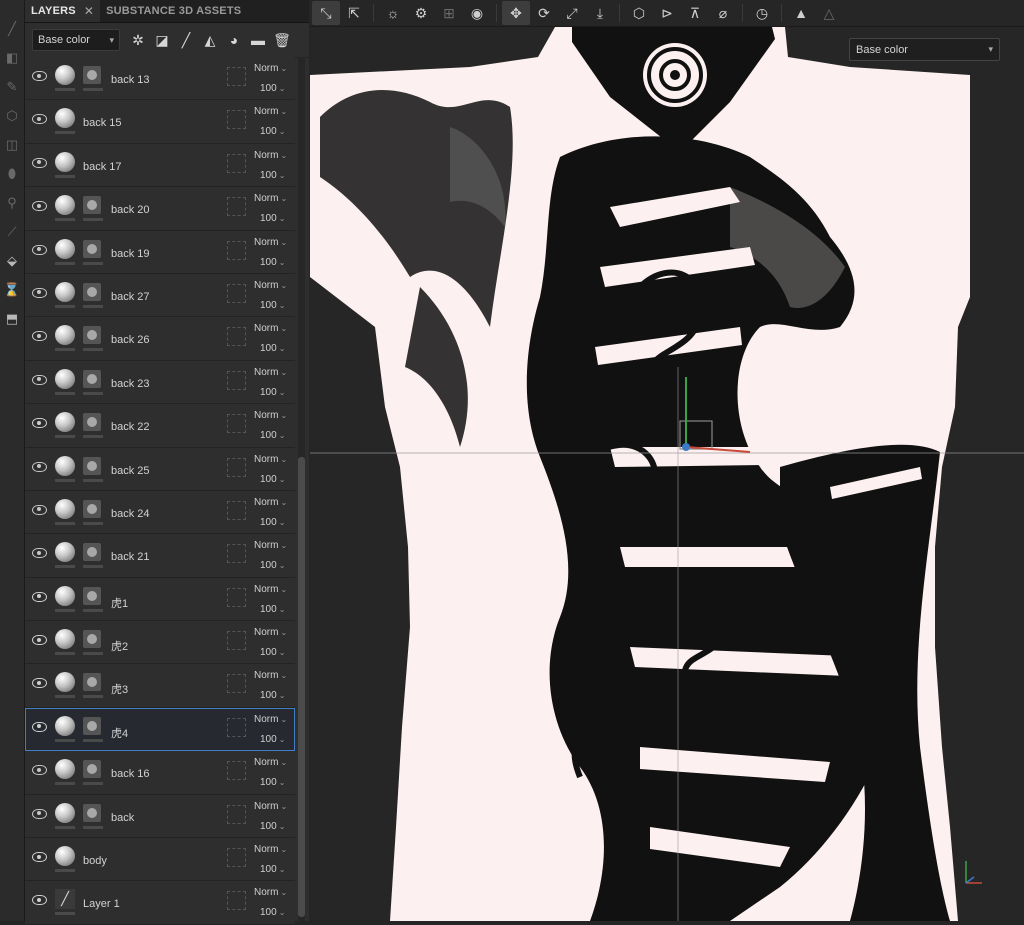 The width and height of the screenshot is (1024, 925). What do you see at coordinates (12, 260) in the screenshot?
I see `geometry-mask-icon: ⬙` at bounding box center [12, 260].